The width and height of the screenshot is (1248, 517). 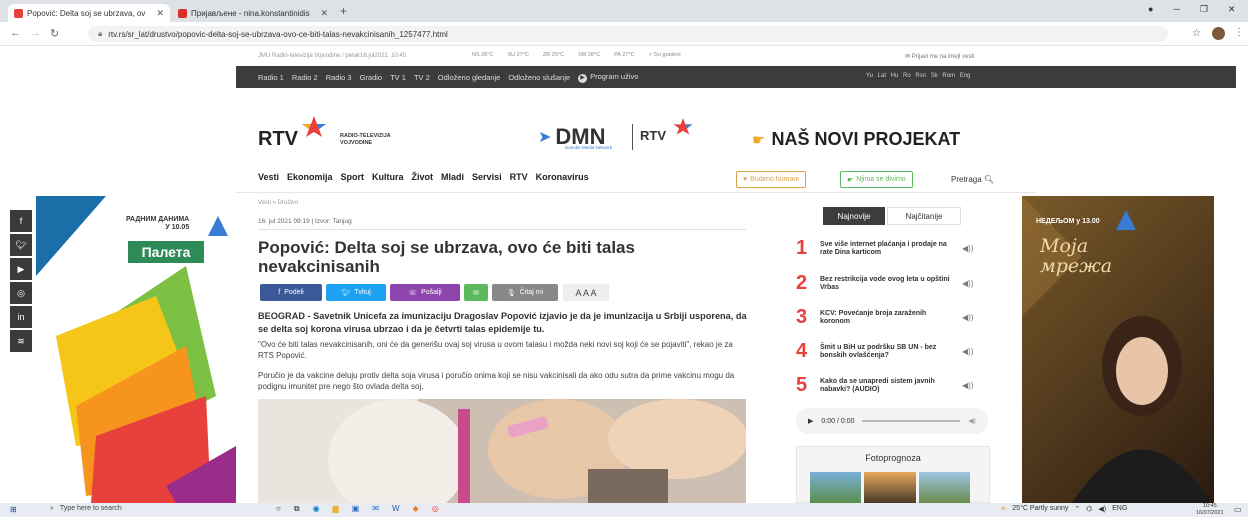 What do you see at coordinates (371, 77) in the screenshot?
I see `radio-link: Gradio` at bounding box center [371, 77].